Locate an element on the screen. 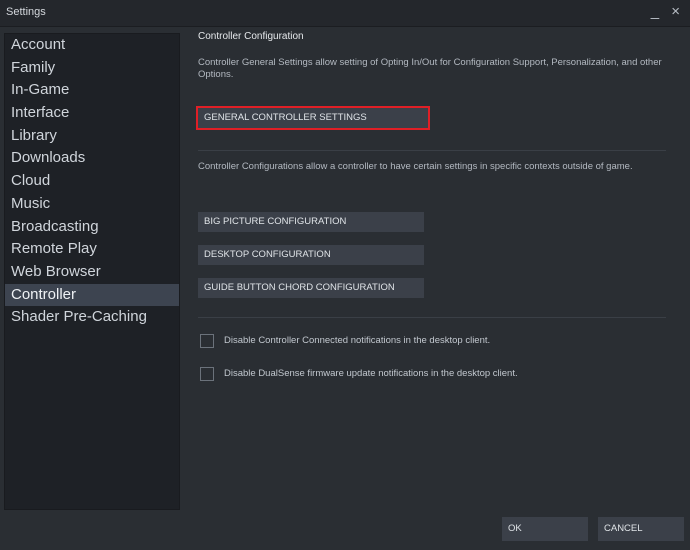 Image resolution: width=690 pixels, height=550 pixels. title-bar: Settings _ × is located at coordinates (345, 13).